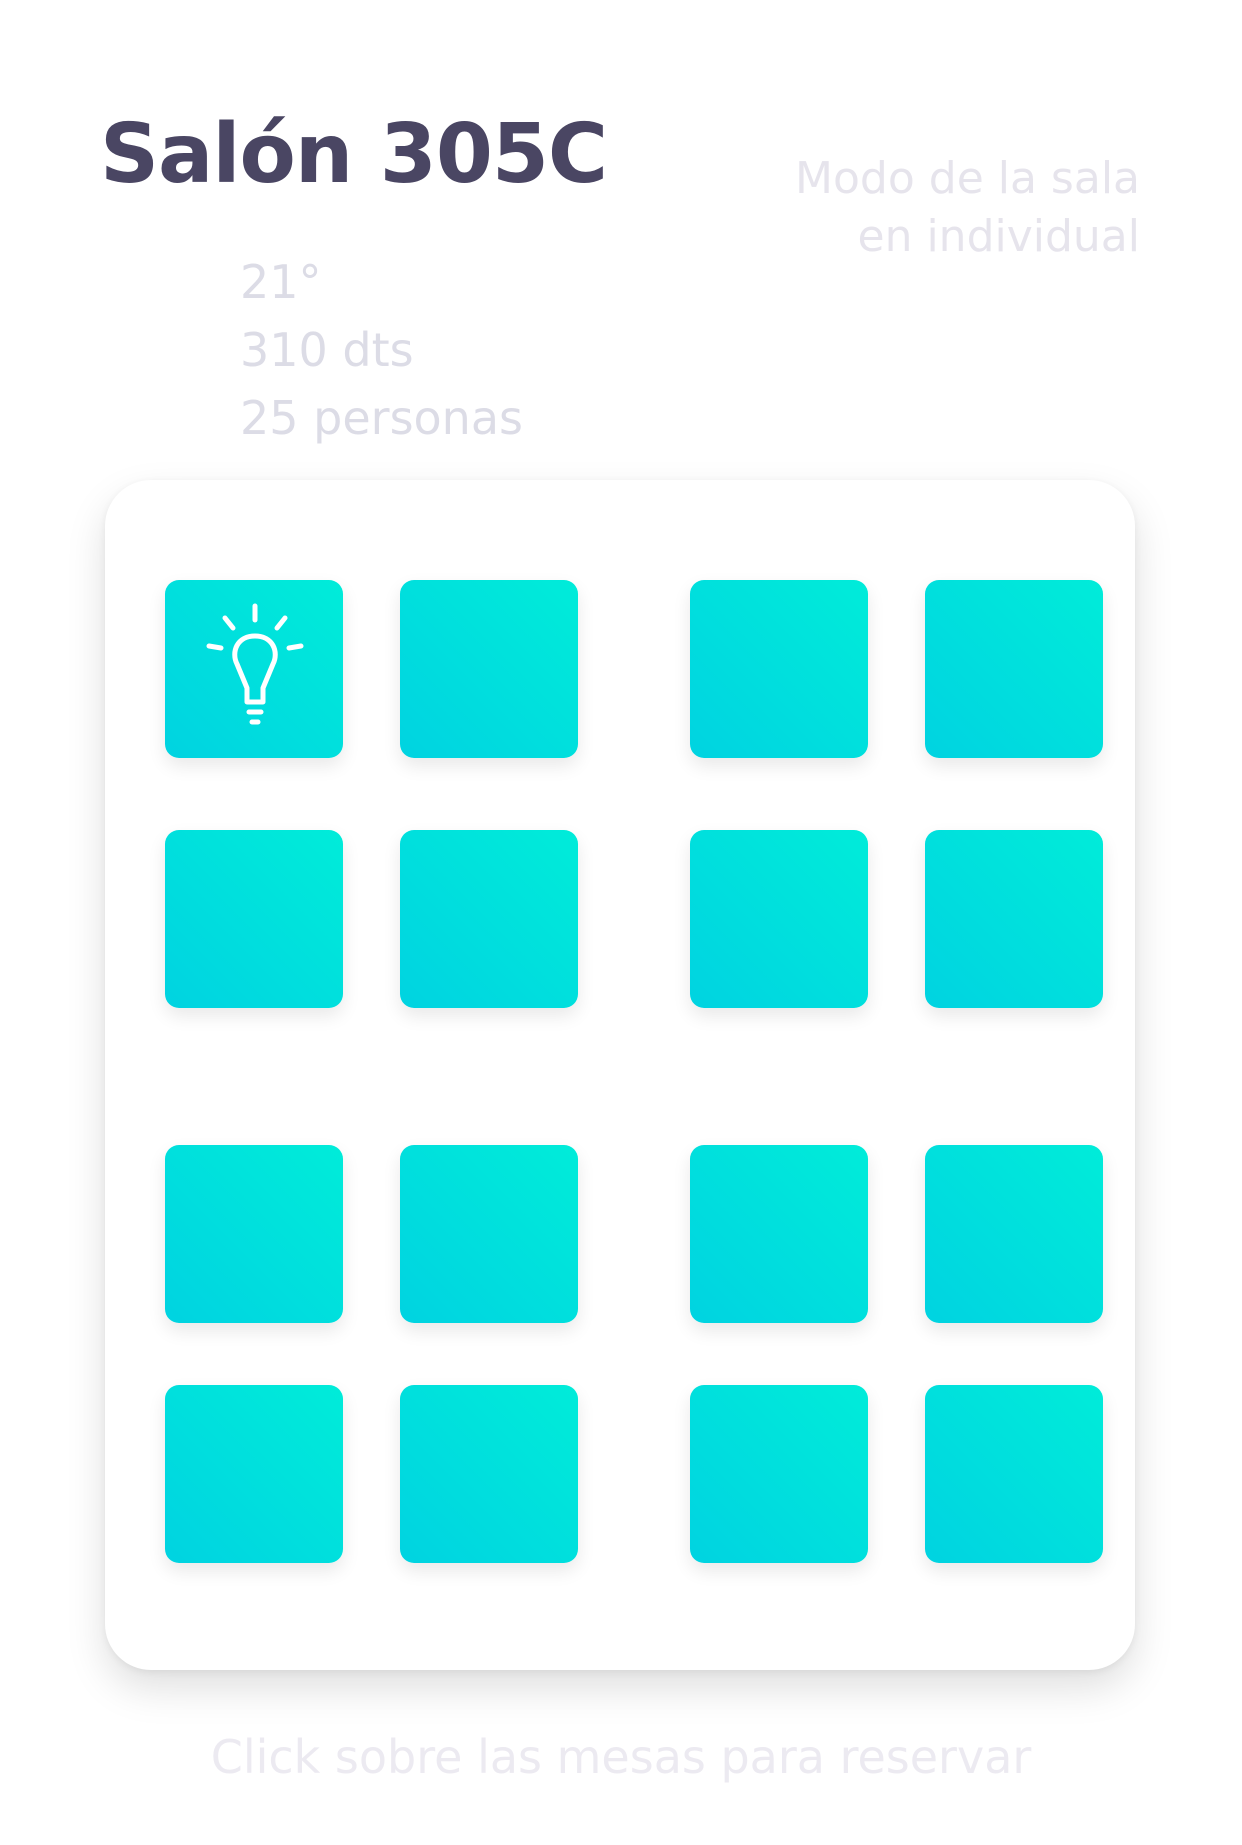  Describe the element at coordinates (327, 350) in the screenshot. I see `room-area: 310 dts` at that location.